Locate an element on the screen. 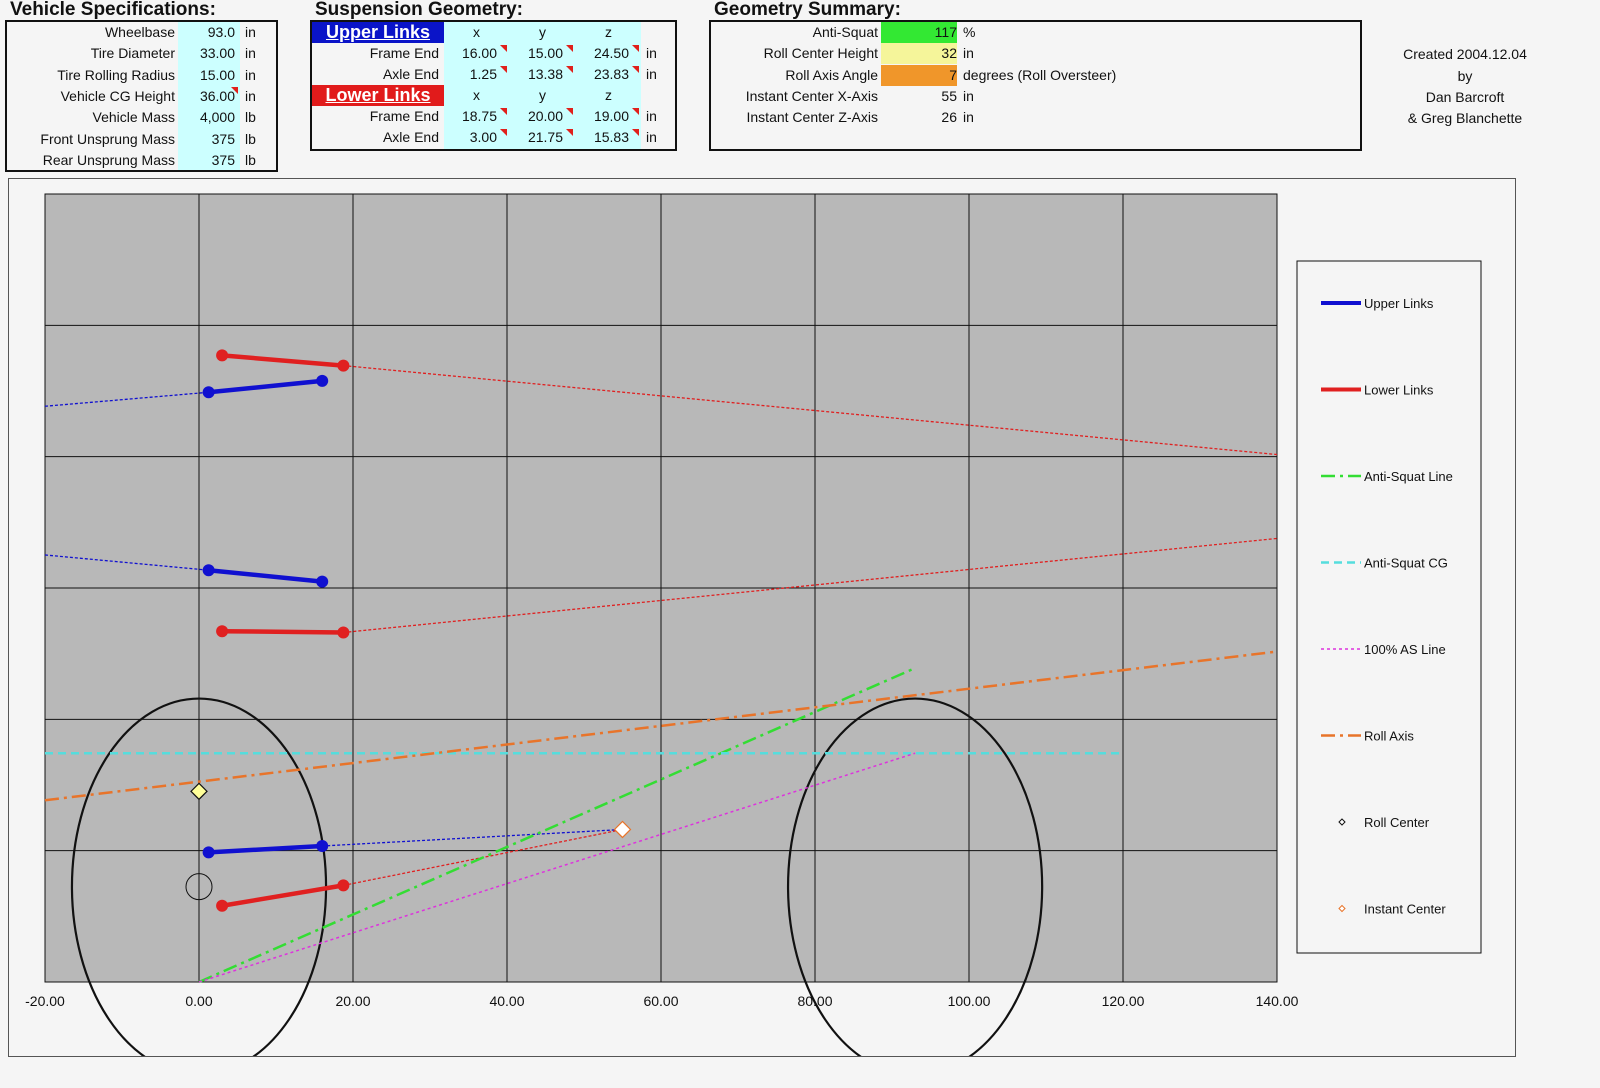  upper-link-x-value: 16.00 is located at coordinates (479, 53).